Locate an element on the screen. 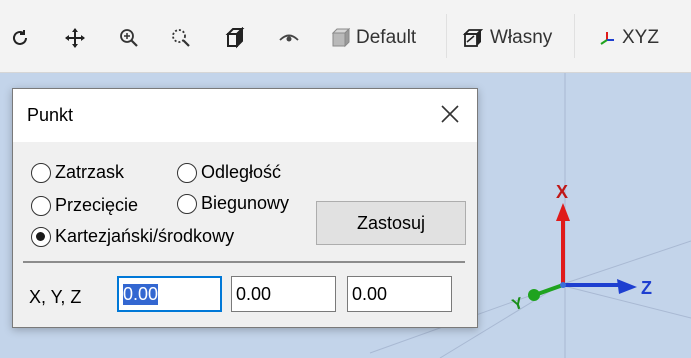 The height and width of the screenshot is (358, 691). radio-cartesian-label: Kartezjański/środkowy is located at coordinates (145, 236).